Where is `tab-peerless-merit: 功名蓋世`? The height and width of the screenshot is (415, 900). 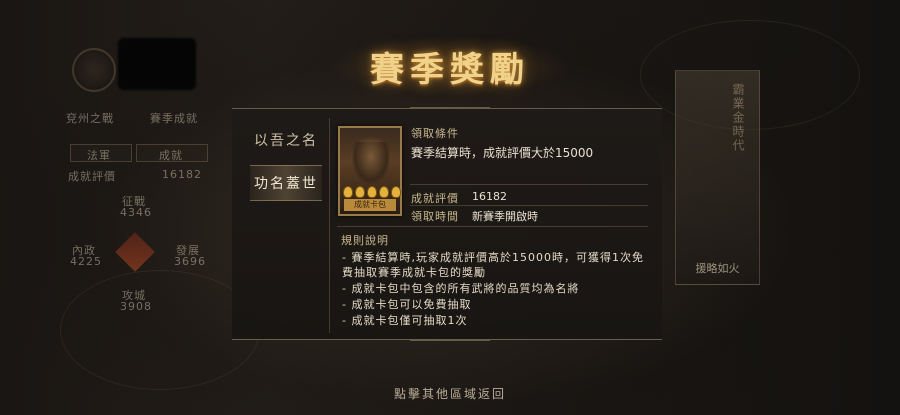 tab-peerless-merit: 功名蓋世 is located at coordinates (286, 183).